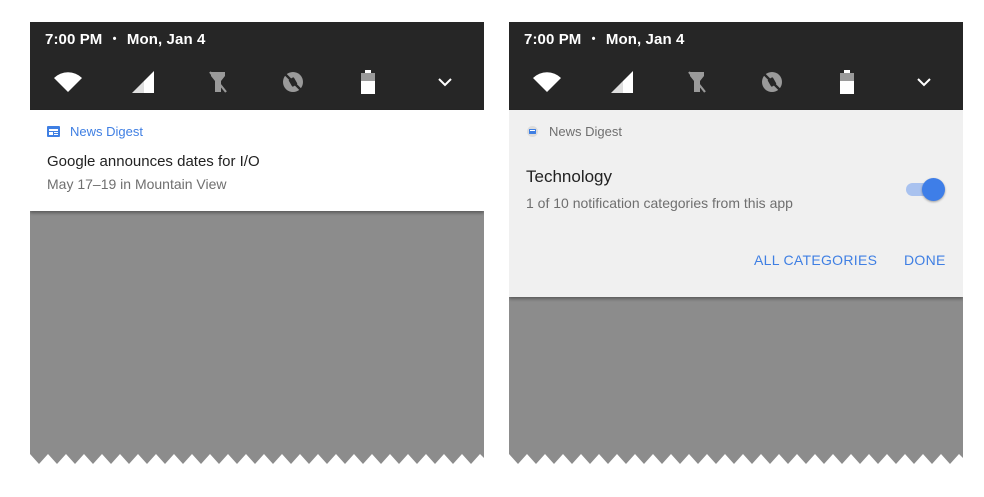 The width and height of the screenshot is (984, 497). I want to click on notification-text: May 17–19 in Mountain View, so click(137, 184).